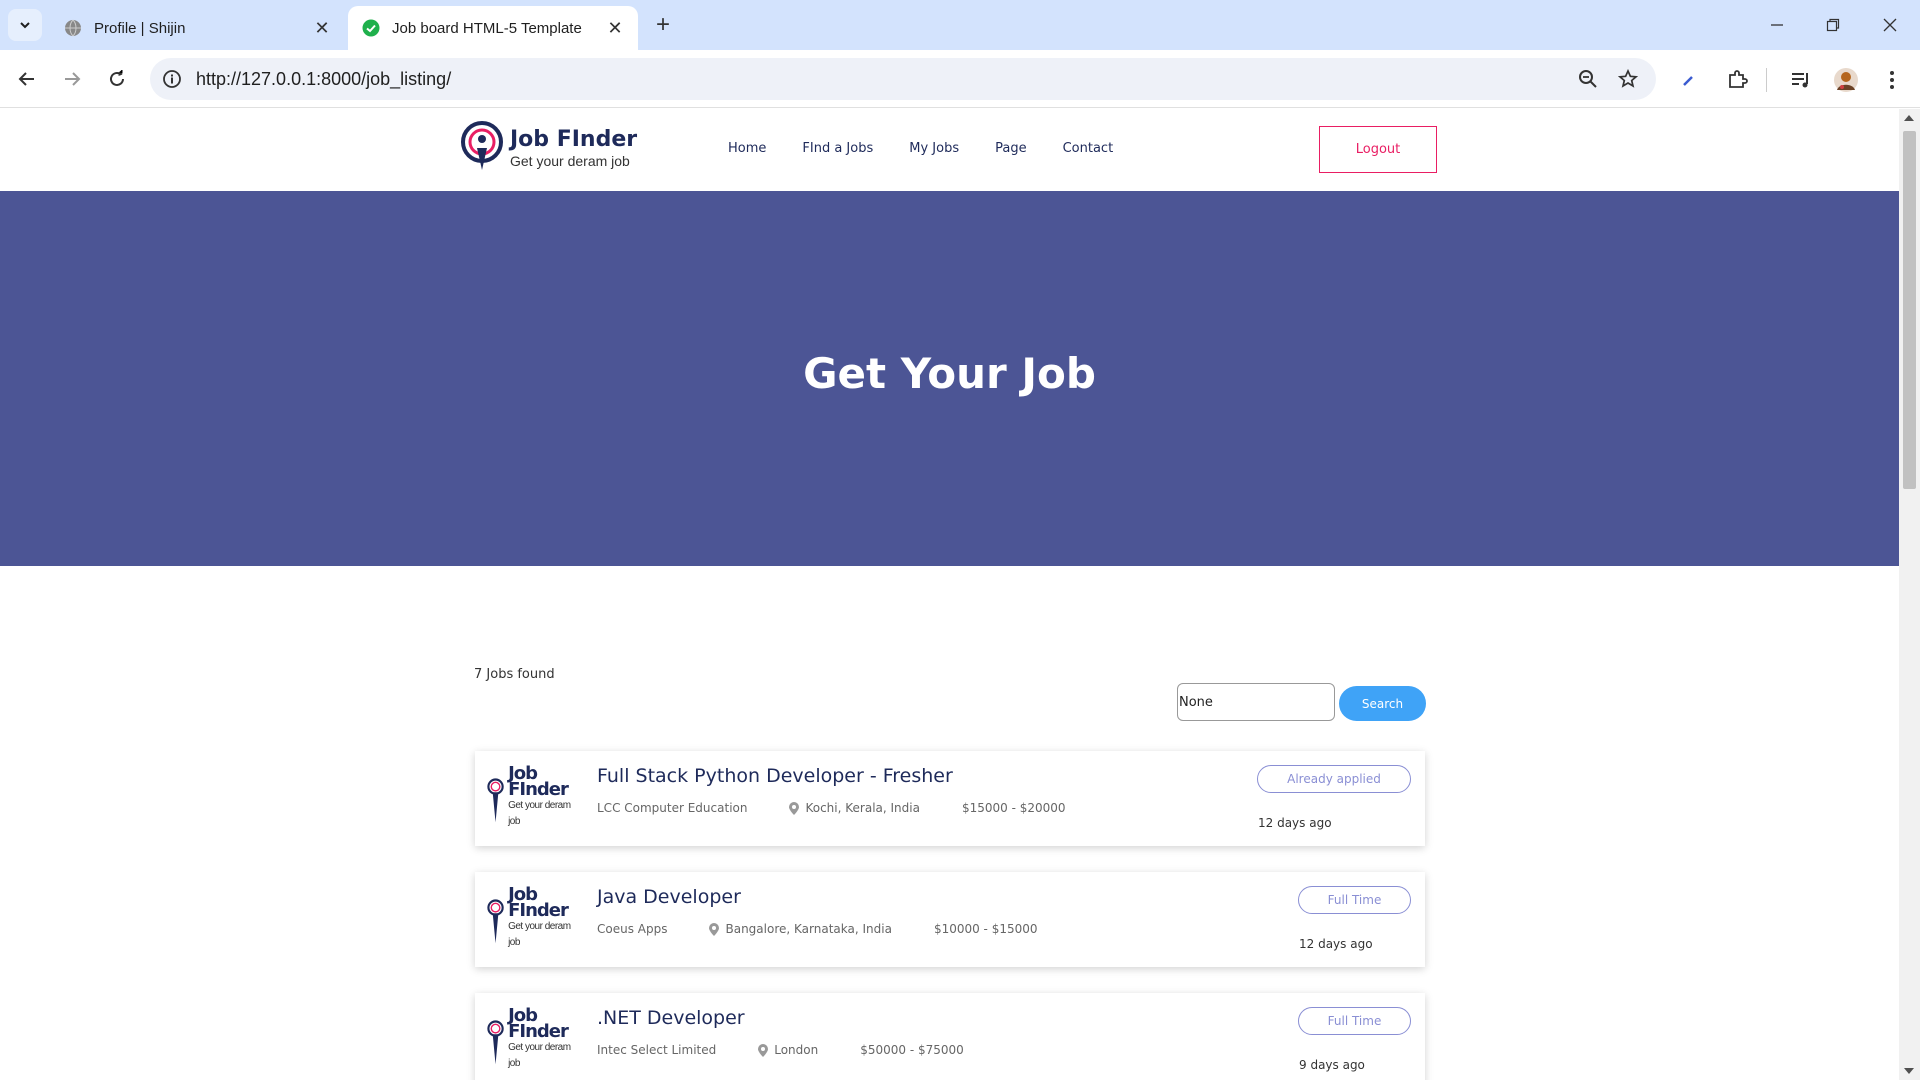 The image size is (1920, 1080). I want to click on close-icon, so click(1890, 25).